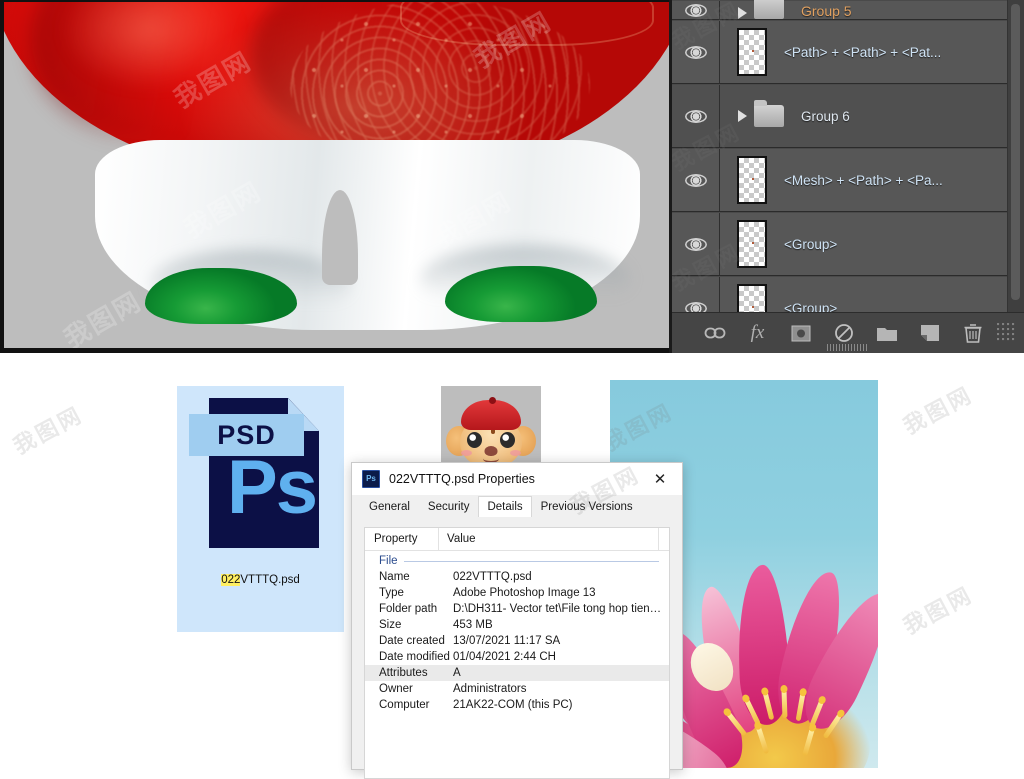 The width and height of the screenshot is (1024, 779). I want to click on file-name-rest: VTTTQ.psd, so click(270, 580).